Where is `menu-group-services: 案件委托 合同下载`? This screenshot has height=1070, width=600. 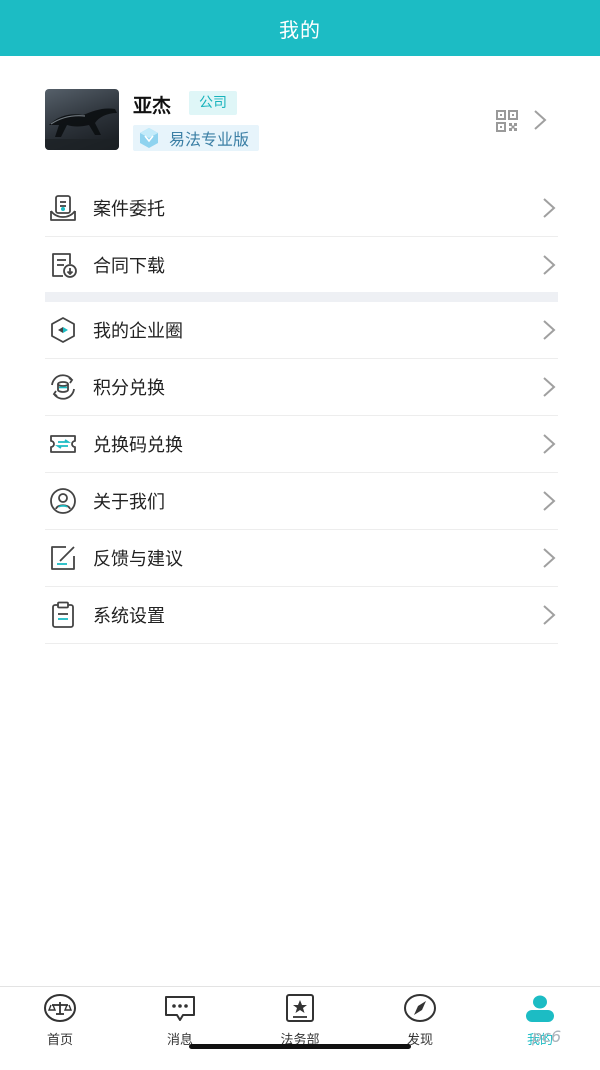 menu-group-services: 案件委托 合同下载 is located at coordinates (301, 237).